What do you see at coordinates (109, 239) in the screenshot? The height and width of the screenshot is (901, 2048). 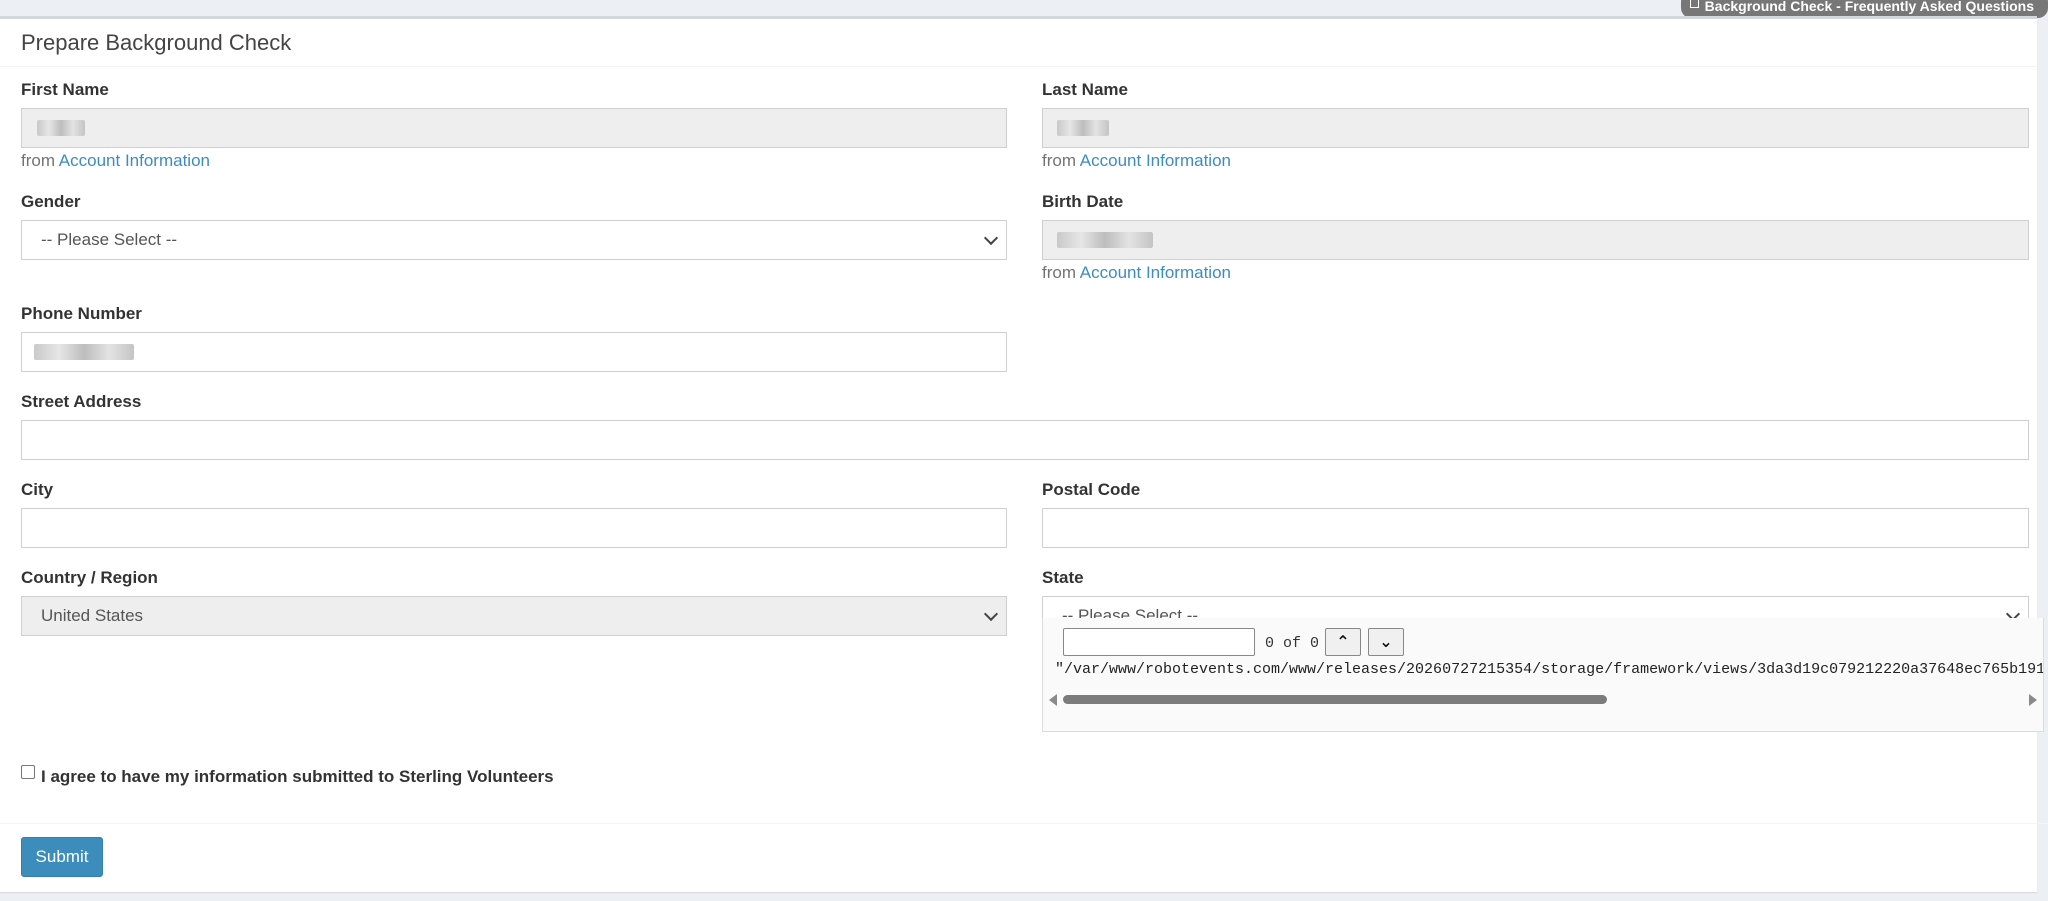 I see `gender-selected-value: -- Please Select --` at bounding box center [109, 239].